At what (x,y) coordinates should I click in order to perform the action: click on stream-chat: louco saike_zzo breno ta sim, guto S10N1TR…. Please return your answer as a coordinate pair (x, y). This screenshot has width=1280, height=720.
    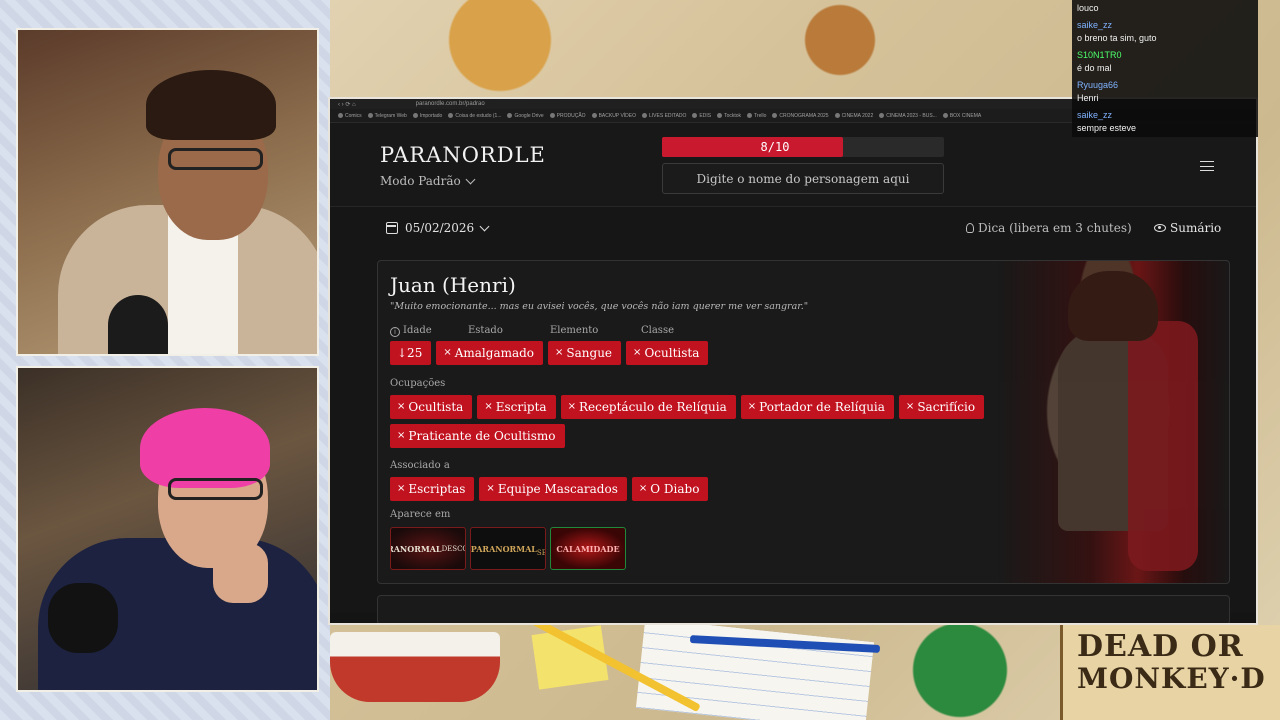
    Looking at the image, I should click on (1165, 68).